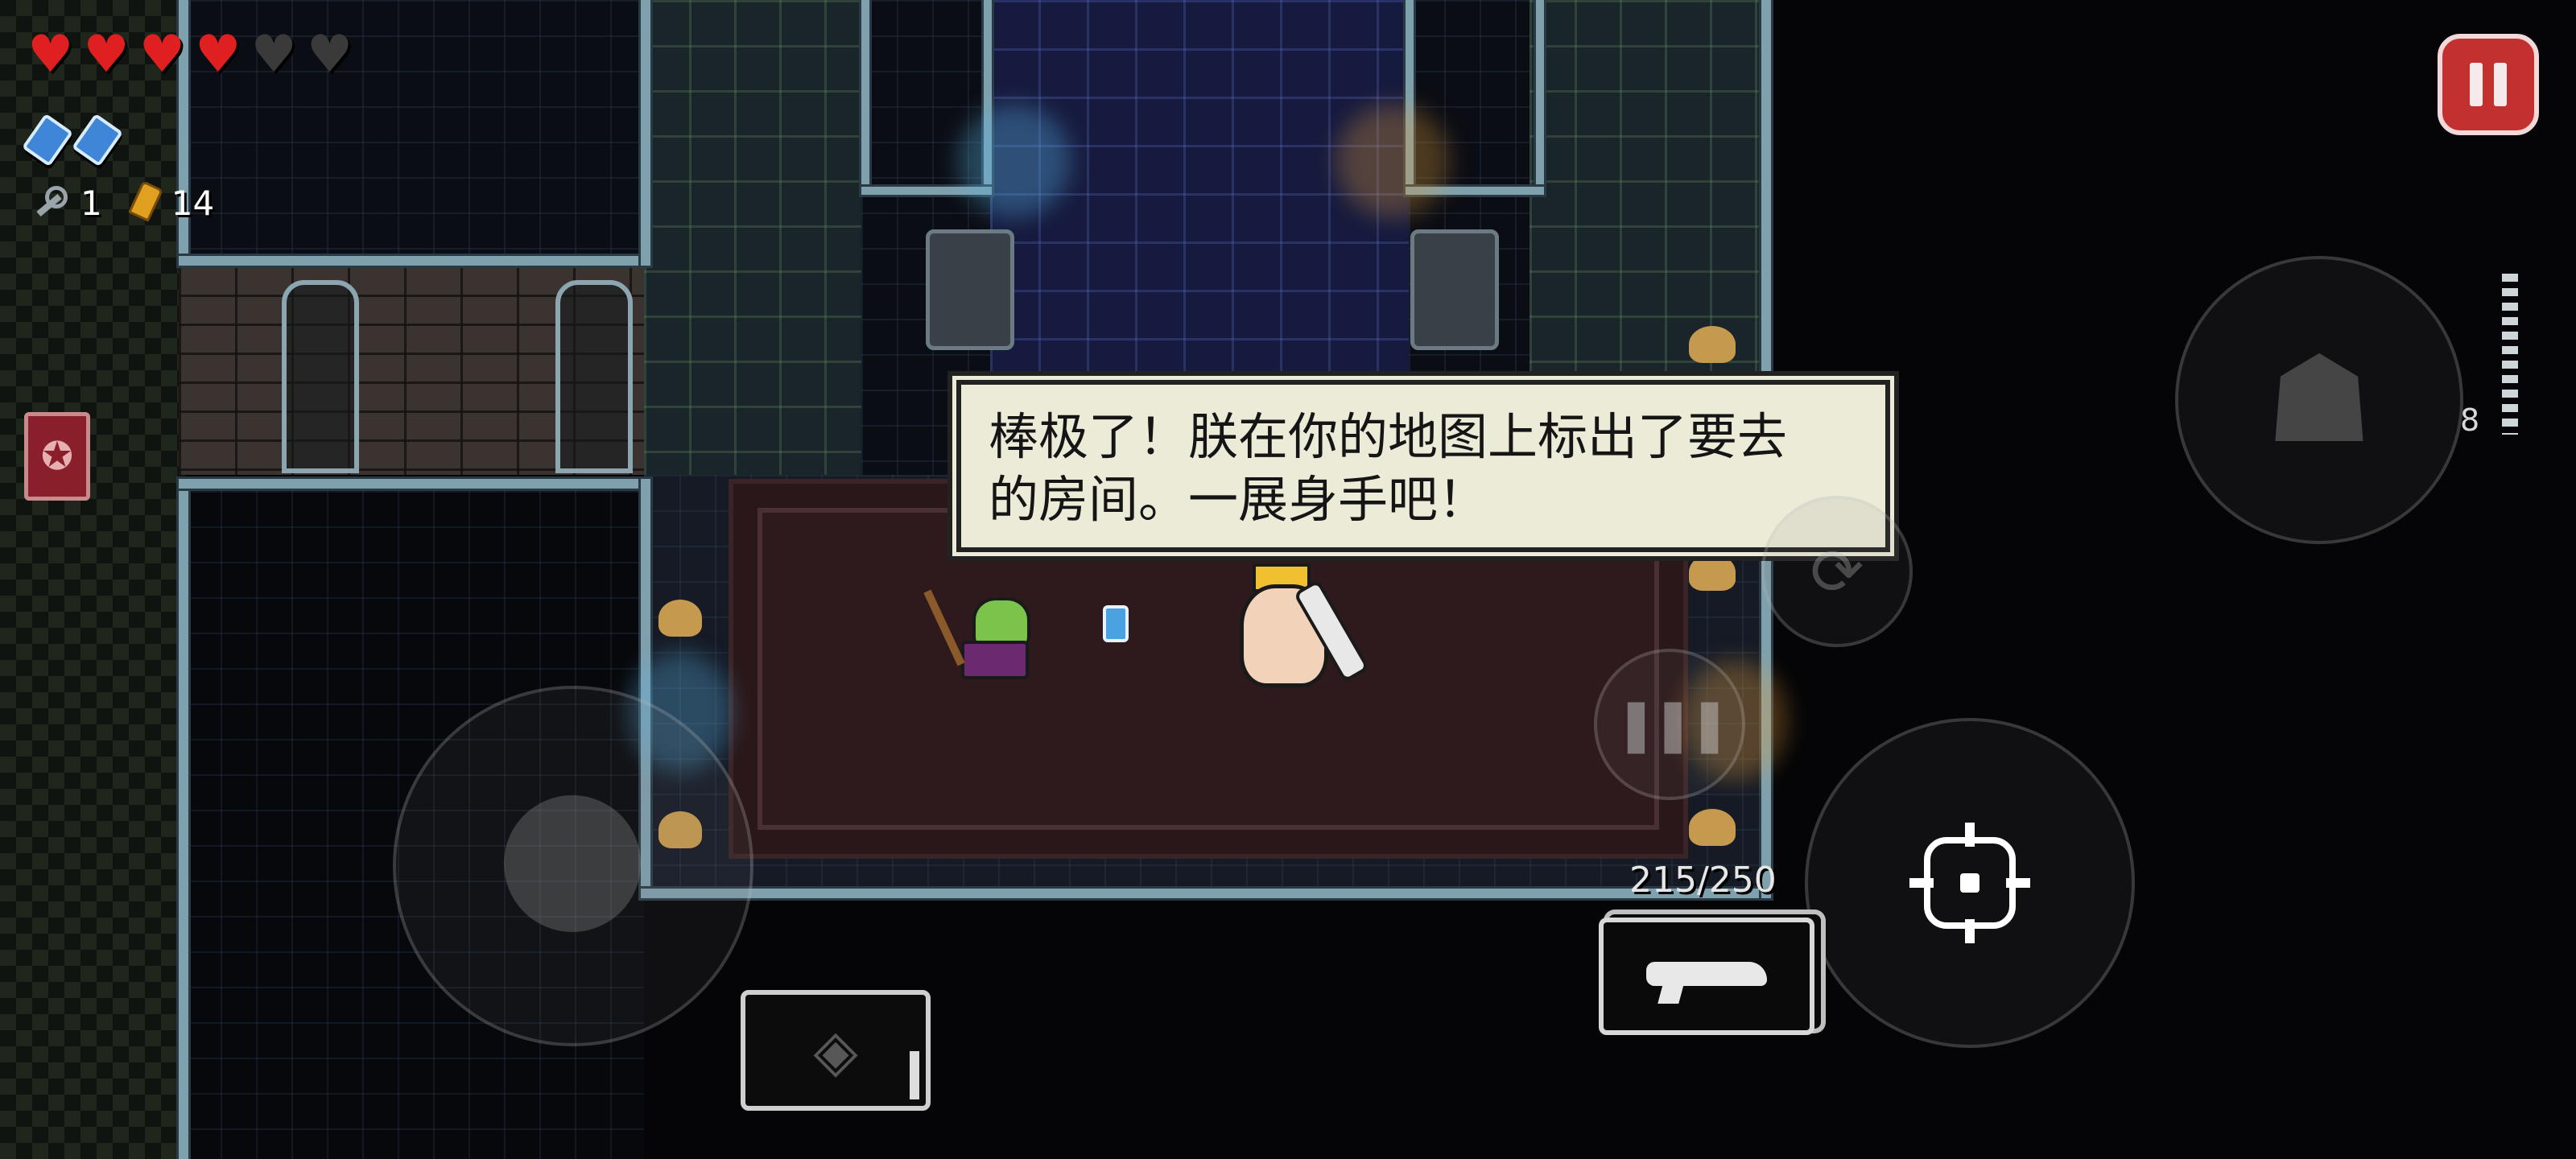 This screenshot has width=2576, height=1159. I want to click on statue-right, so click(1454, 289).